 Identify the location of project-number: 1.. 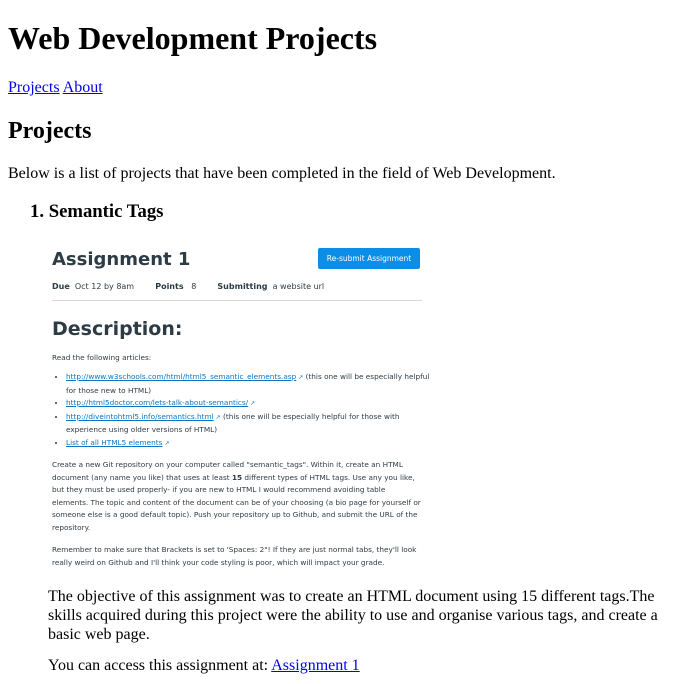
(37, 211).